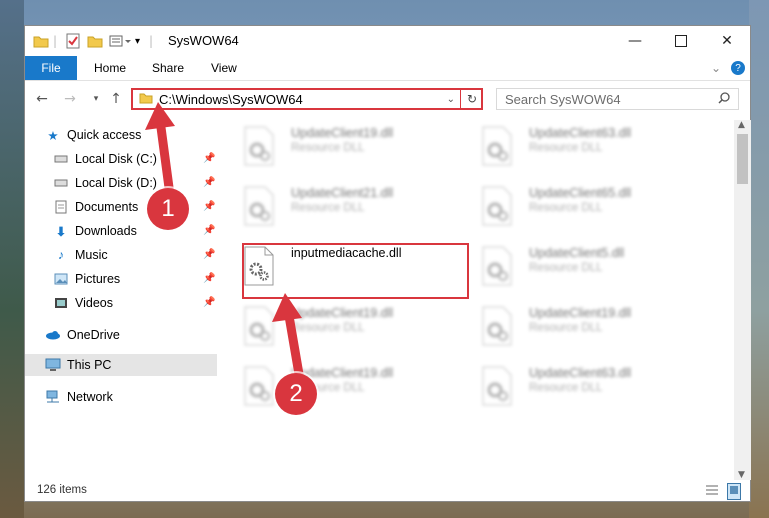  Describe the element at coordinates (61, 231) in the screenshot. I see `download-icon: ⬇` at that location.